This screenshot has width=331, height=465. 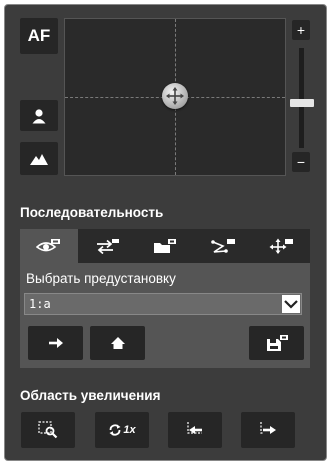 I want to click on home-position-button, so click(x=117, y=343).